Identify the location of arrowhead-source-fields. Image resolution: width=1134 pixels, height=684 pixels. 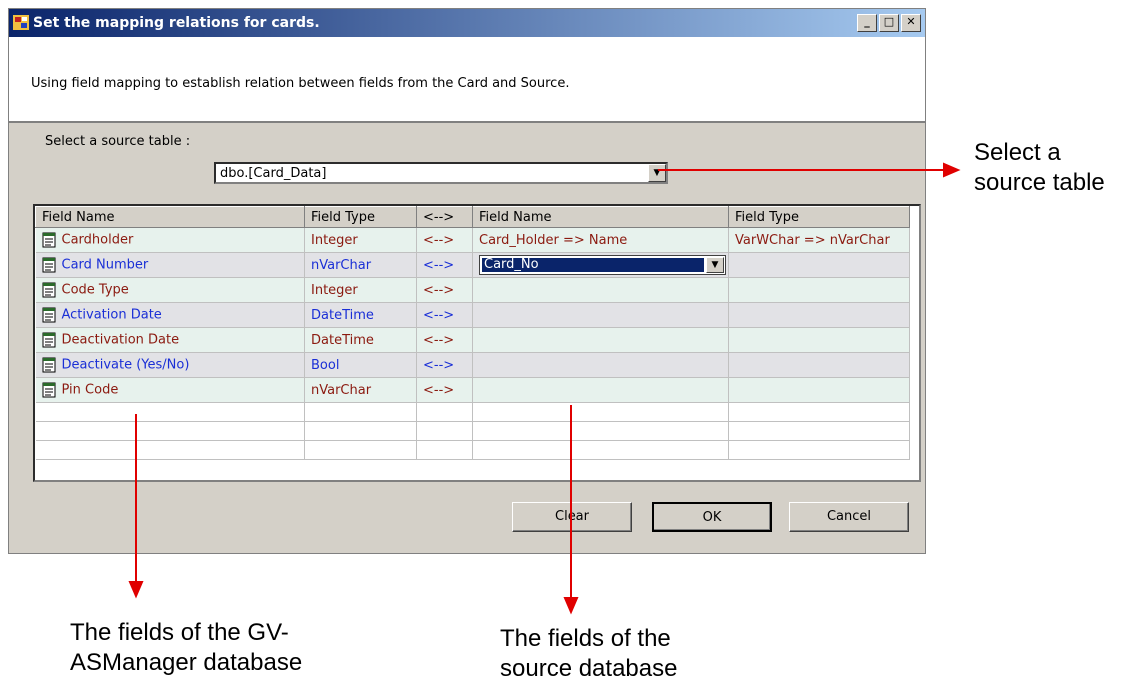
(571, 606).